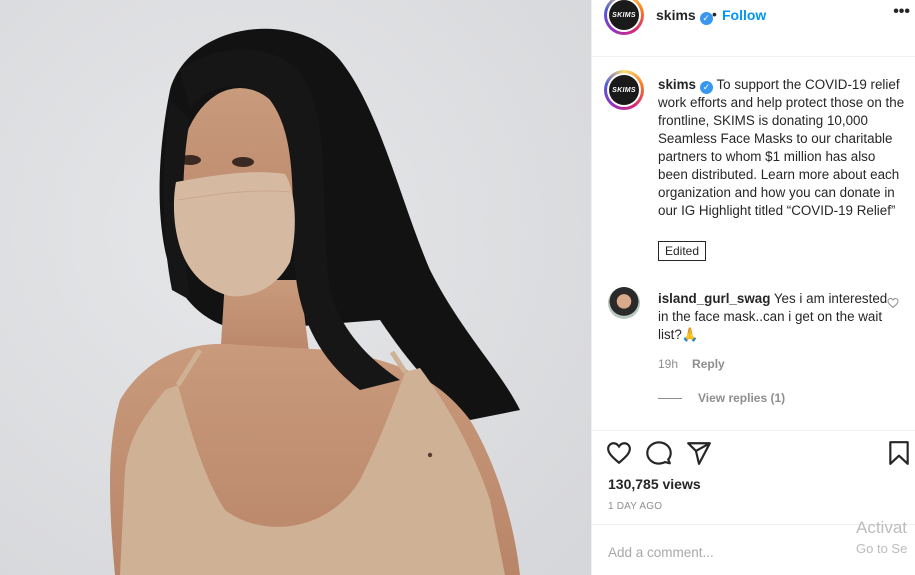 The width and height of the screenshot is (915, 575). I want to click on comment-icon, so click(659, 453).